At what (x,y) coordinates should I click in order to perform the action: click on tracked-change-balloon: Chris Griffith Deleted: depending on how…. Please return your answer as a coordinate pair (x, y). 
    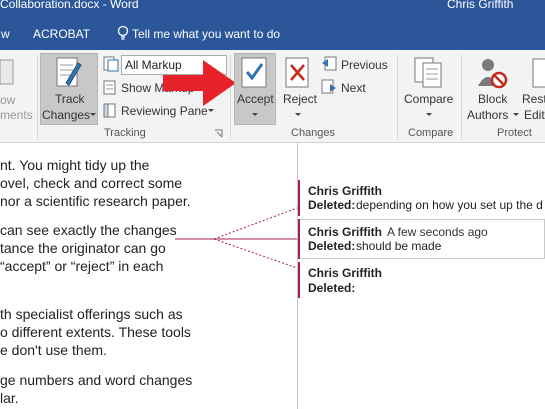
    Looking at the image, I should click on (421, 198).